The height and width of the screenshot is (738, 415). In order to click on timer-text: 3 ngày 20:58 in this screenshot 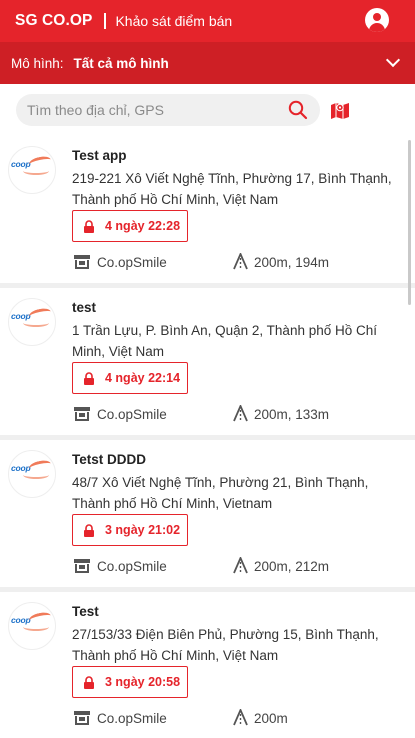, I will do `click(143, 682)`.